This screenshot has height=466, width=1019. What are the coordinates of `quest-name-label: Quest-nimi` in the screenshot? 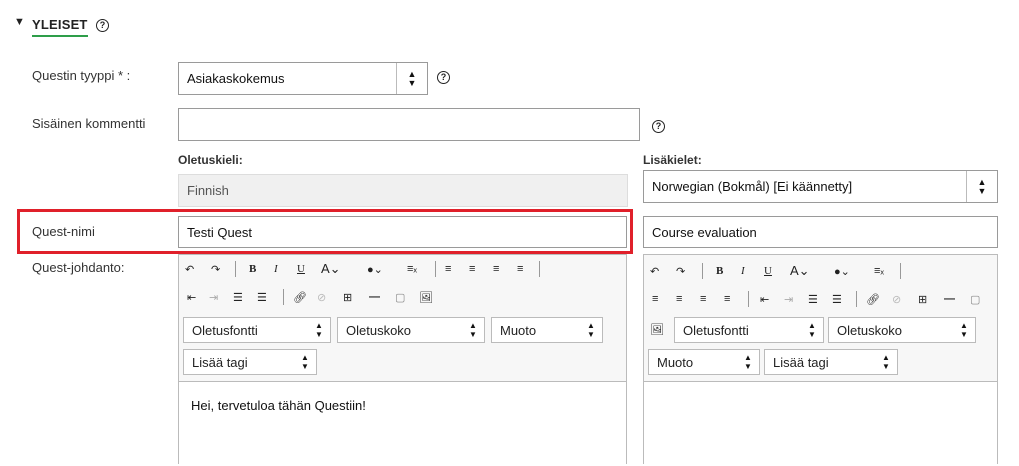 It's located at (63, 231).